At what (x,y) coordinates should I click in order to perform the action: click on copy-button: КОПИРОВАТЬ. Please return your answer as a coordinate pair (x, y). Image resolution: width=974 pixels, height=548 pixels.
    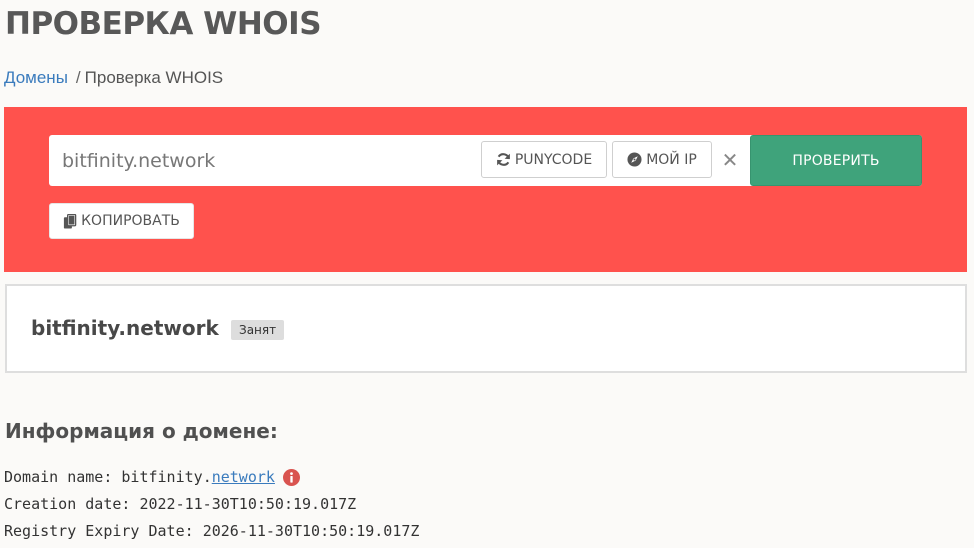
    Looking at the image, I should click on (121, 221).